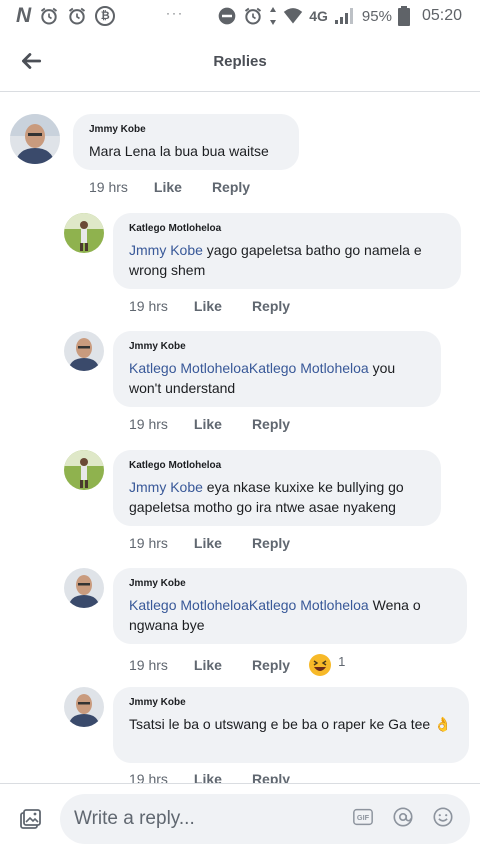  I want to click on reaction-count: 1, so click(342, 661).